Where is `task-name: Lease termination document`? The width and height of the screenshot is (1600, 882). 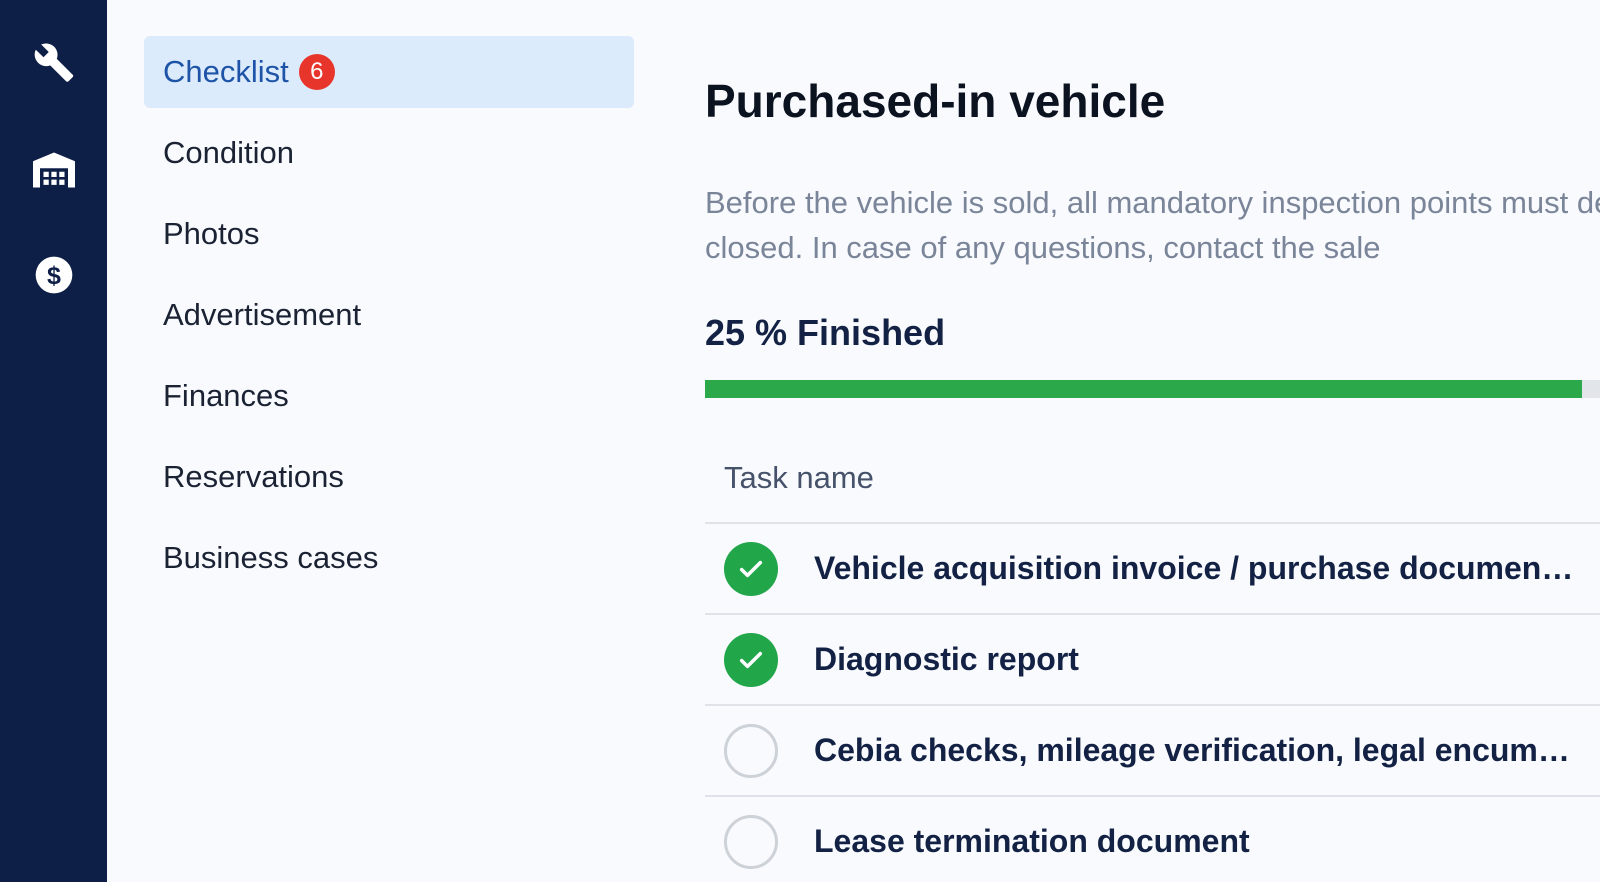
task-name: Lease termination document is located at coordinates (1032, 841).